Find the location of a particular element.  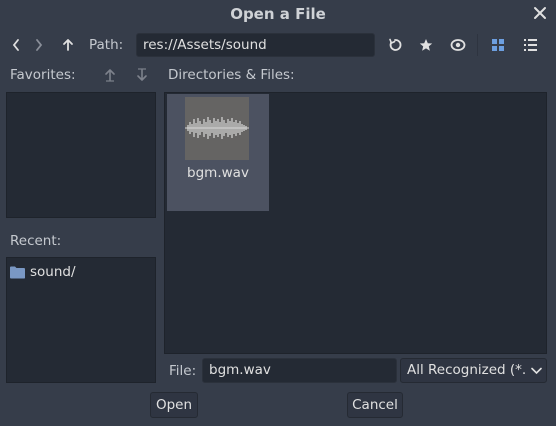

move-favorite-up-icon is located at coordinates (110, 75).